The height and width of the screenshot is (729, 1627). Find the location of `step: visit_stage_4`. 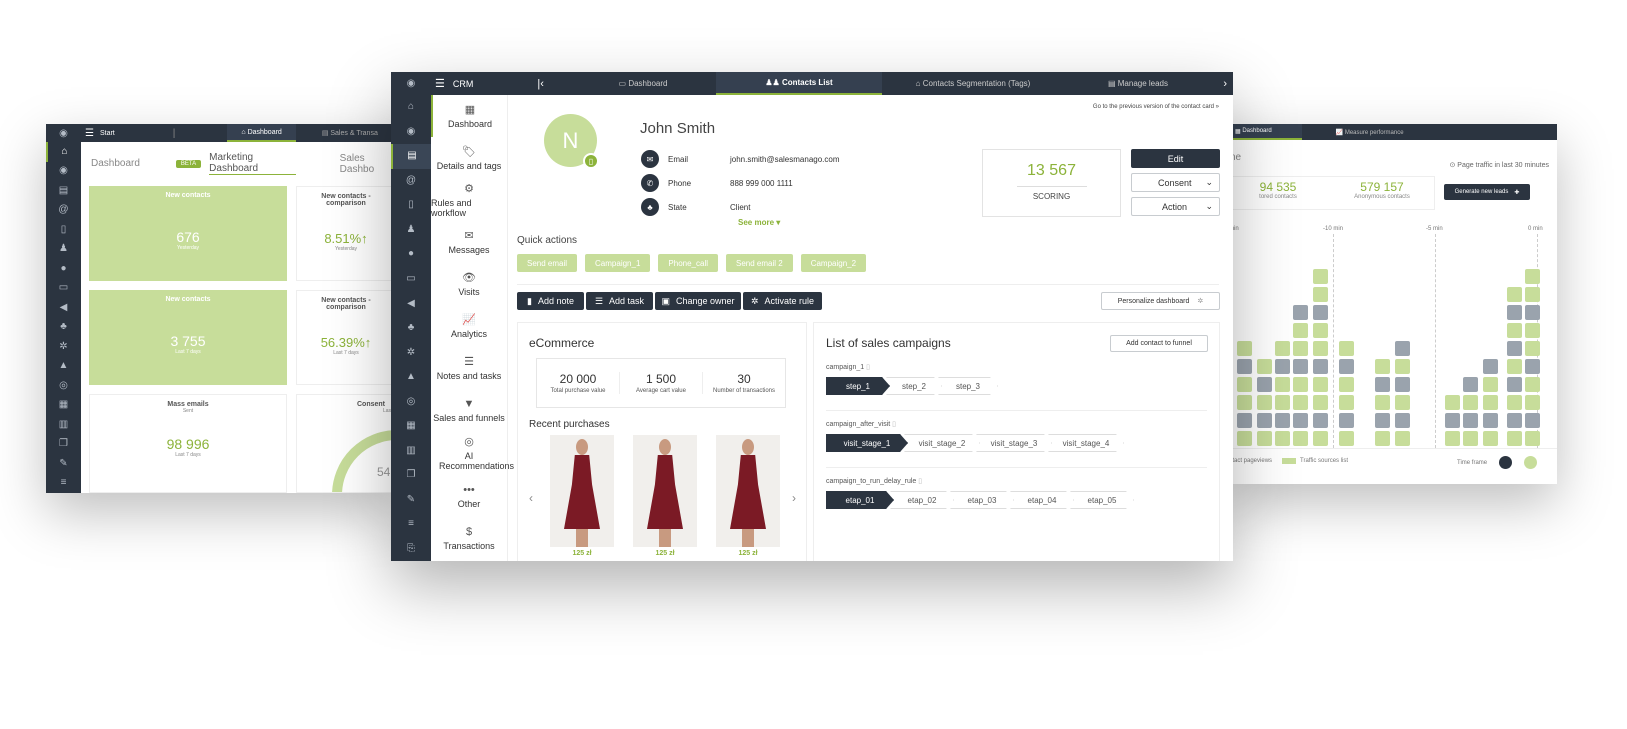

step: visit_stage_4 is located at coordinates (1086, 443).